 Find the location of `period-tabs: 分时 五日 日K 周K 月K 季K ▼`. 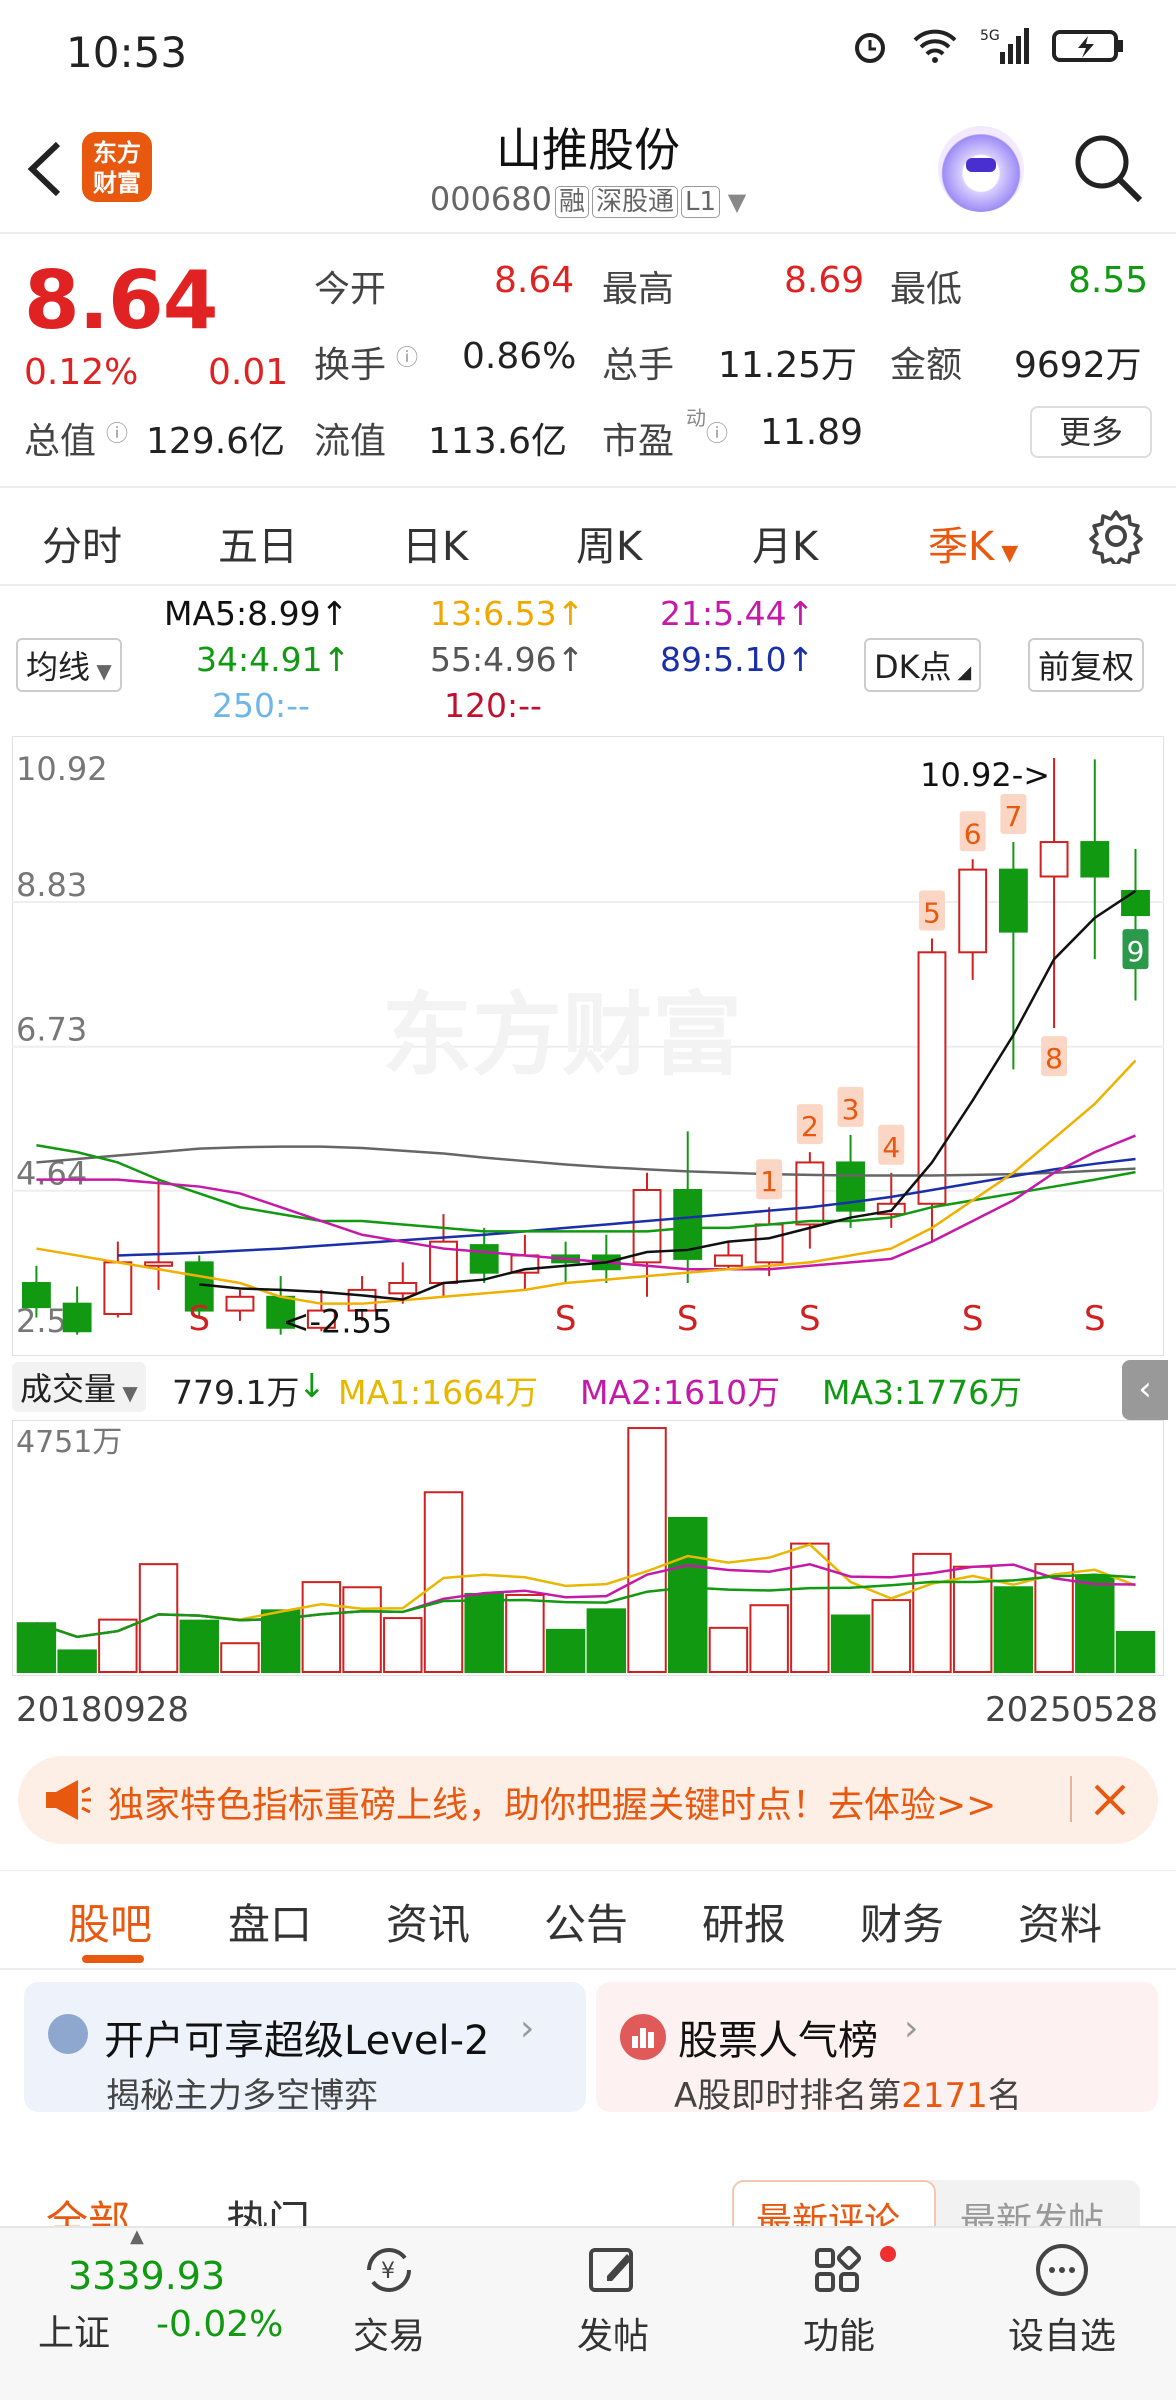

period-tabs: 分时 五日 日K 周K 月K 季K ▼ is located at coordinates (588, 536).